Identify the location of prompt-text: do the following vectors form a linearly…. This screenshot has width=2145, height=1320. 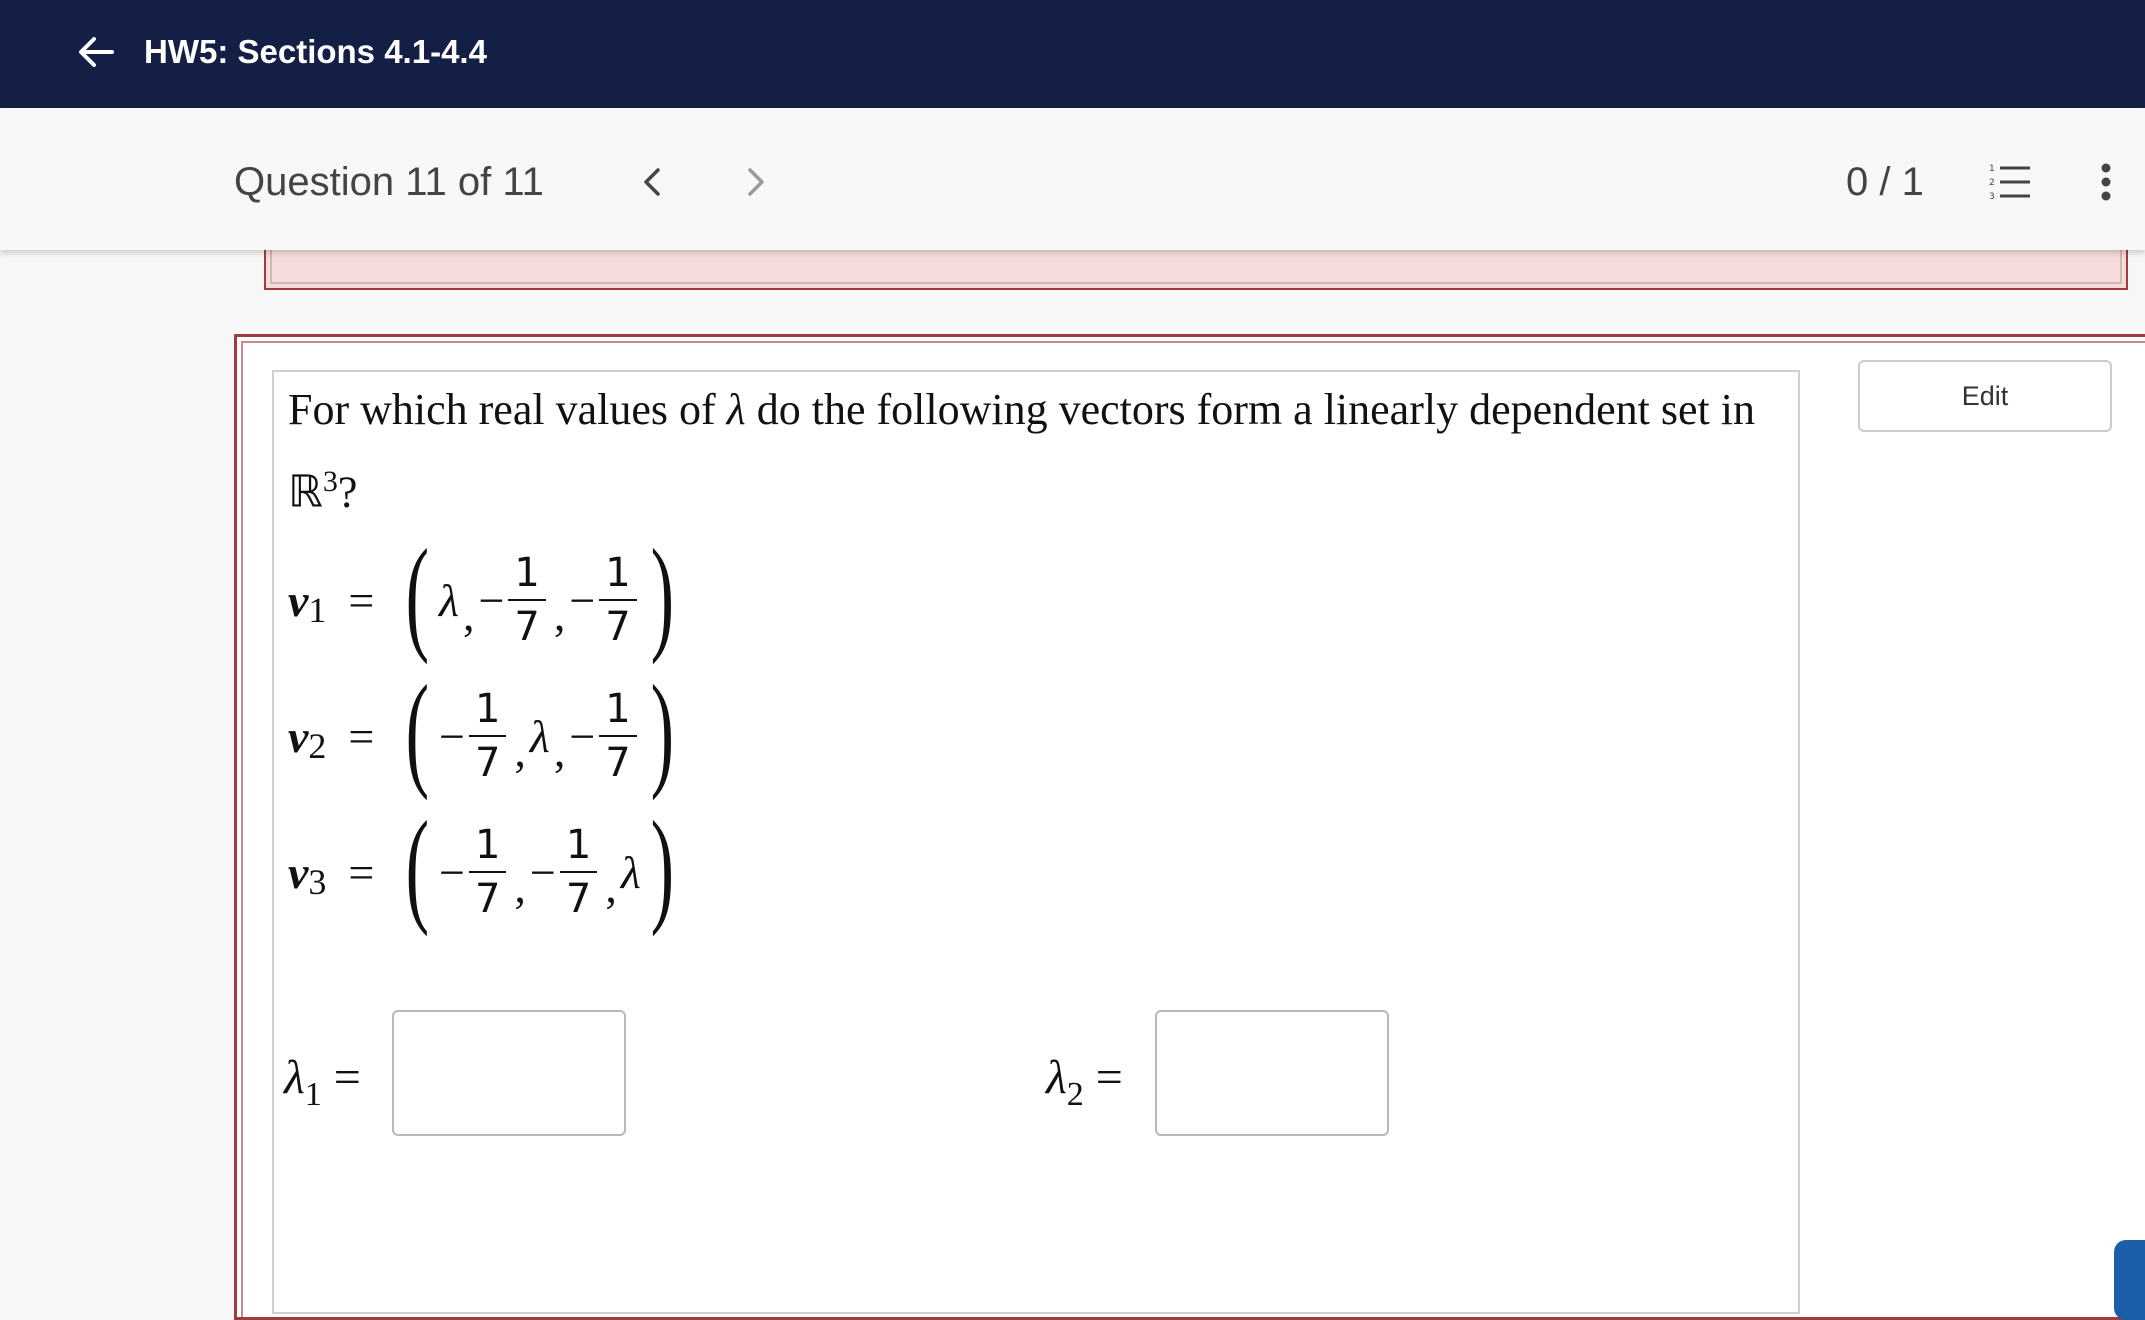
(1250, 409).